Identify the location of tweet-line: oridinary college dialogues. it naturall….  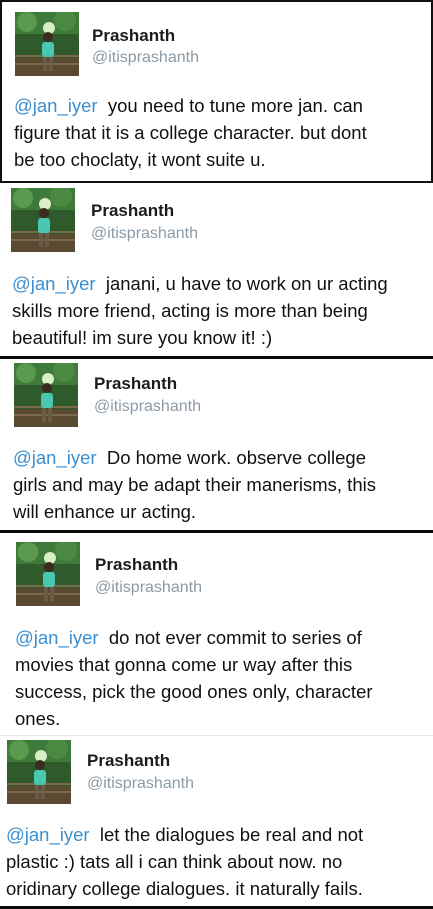
(184, 888).